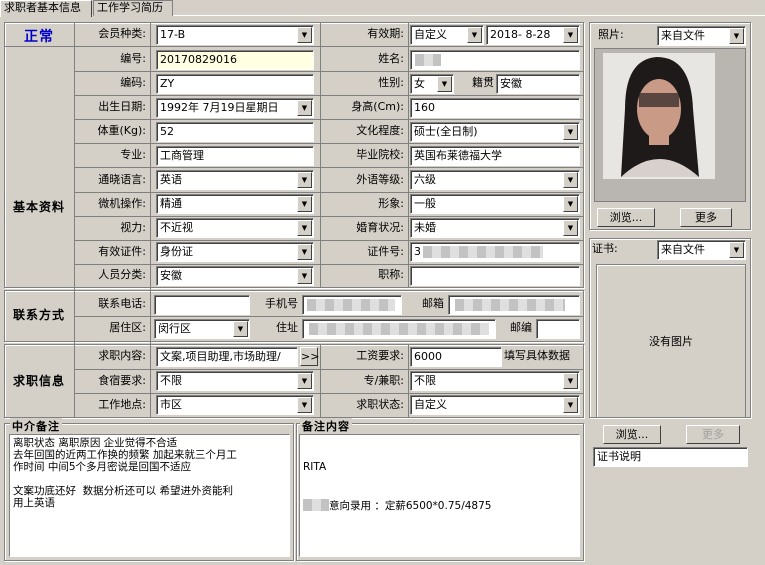 This screenshot has width=765, height=565. What do you see at coordinates (495, 381) in the screenshot?
I see `fulltime-select: 不限 ▼` at bounding box center [495, 381].